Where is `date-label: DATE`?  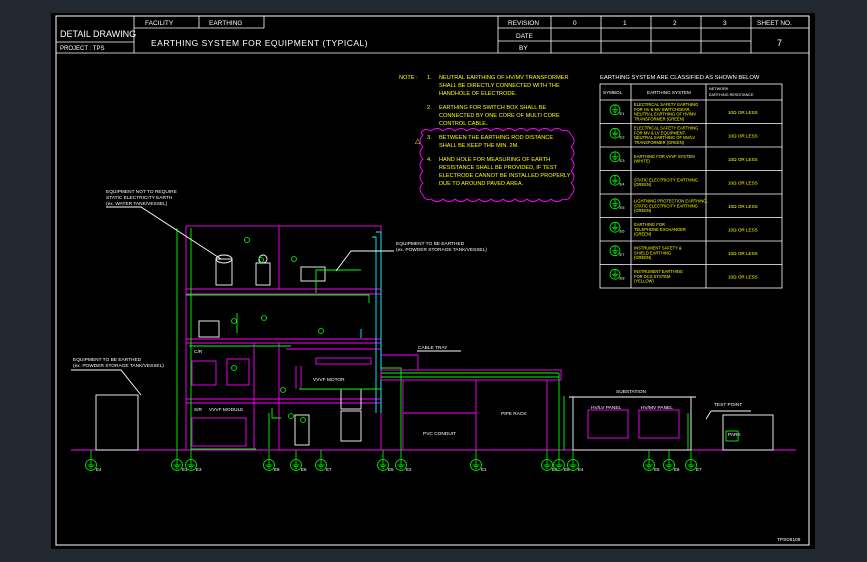 date-label: DATE is located at coordinates (525, 36).